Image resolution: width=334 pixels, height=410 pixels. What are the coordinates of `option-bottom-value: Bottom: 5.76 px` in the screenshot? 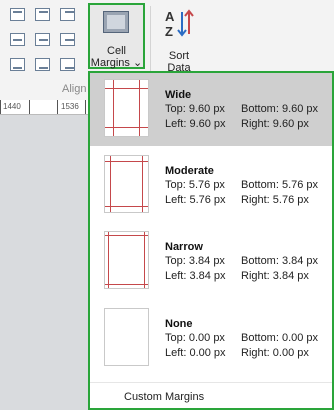 It's located at (280, 185).